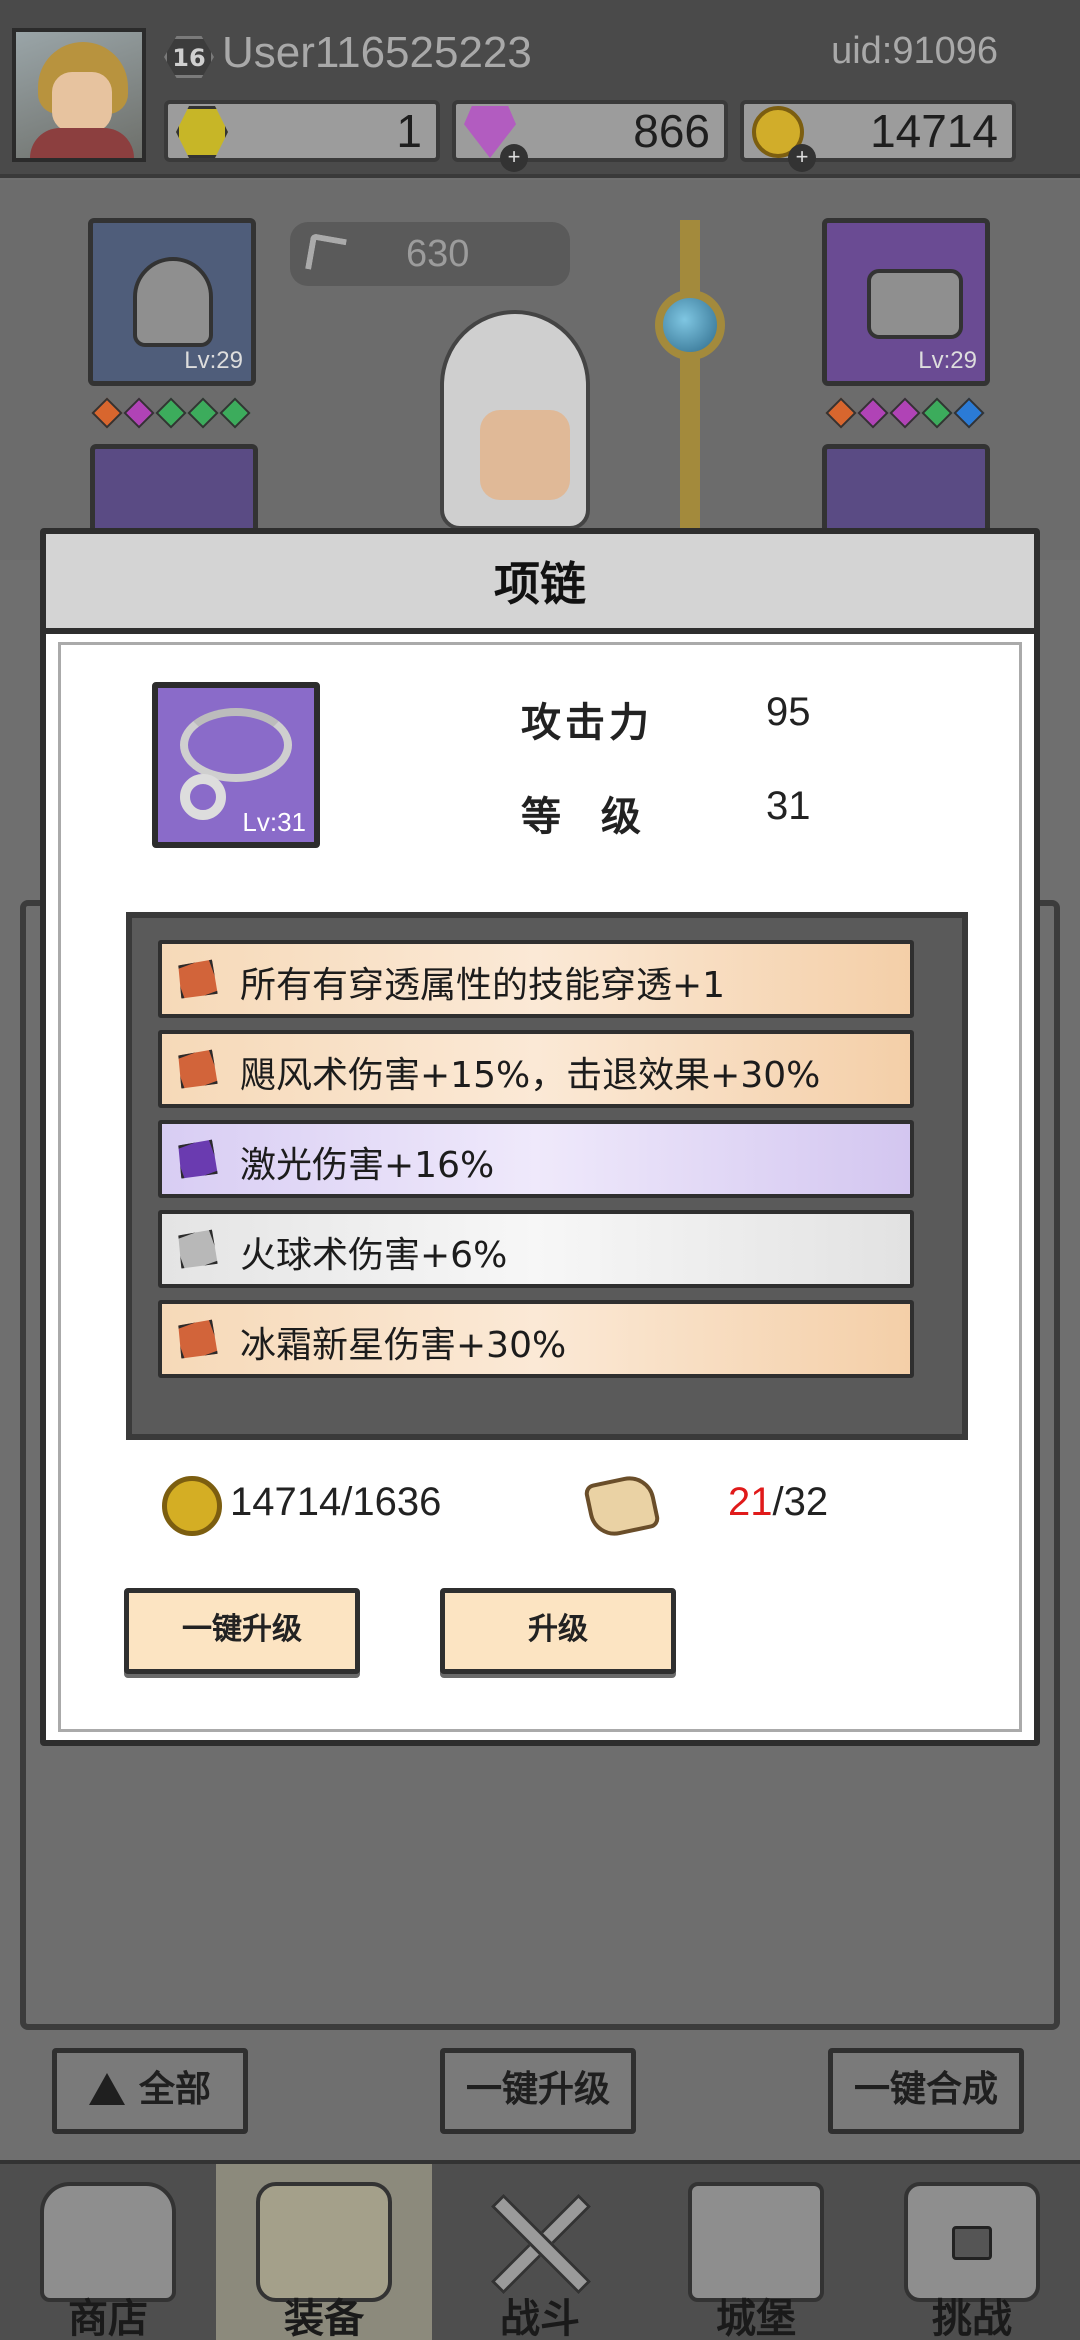  I want to click on equip-slot-bracer: Lv:29, so click(906, 302).